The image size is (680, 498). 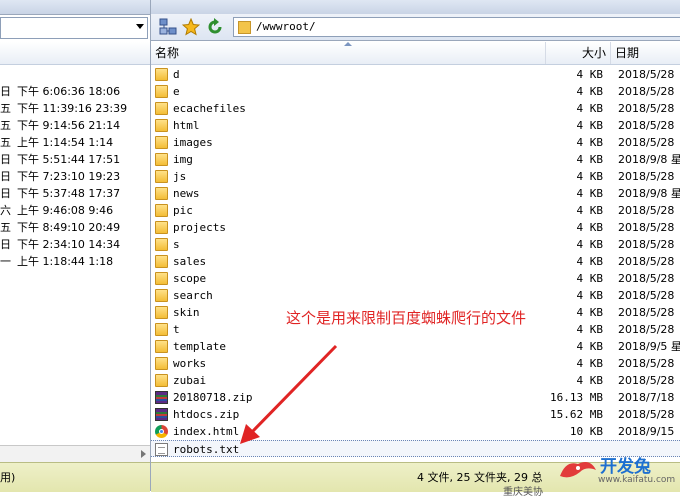 I want to click on remote-file-row: images 4 KB 2018/5/28, so click(x=415, y=142).